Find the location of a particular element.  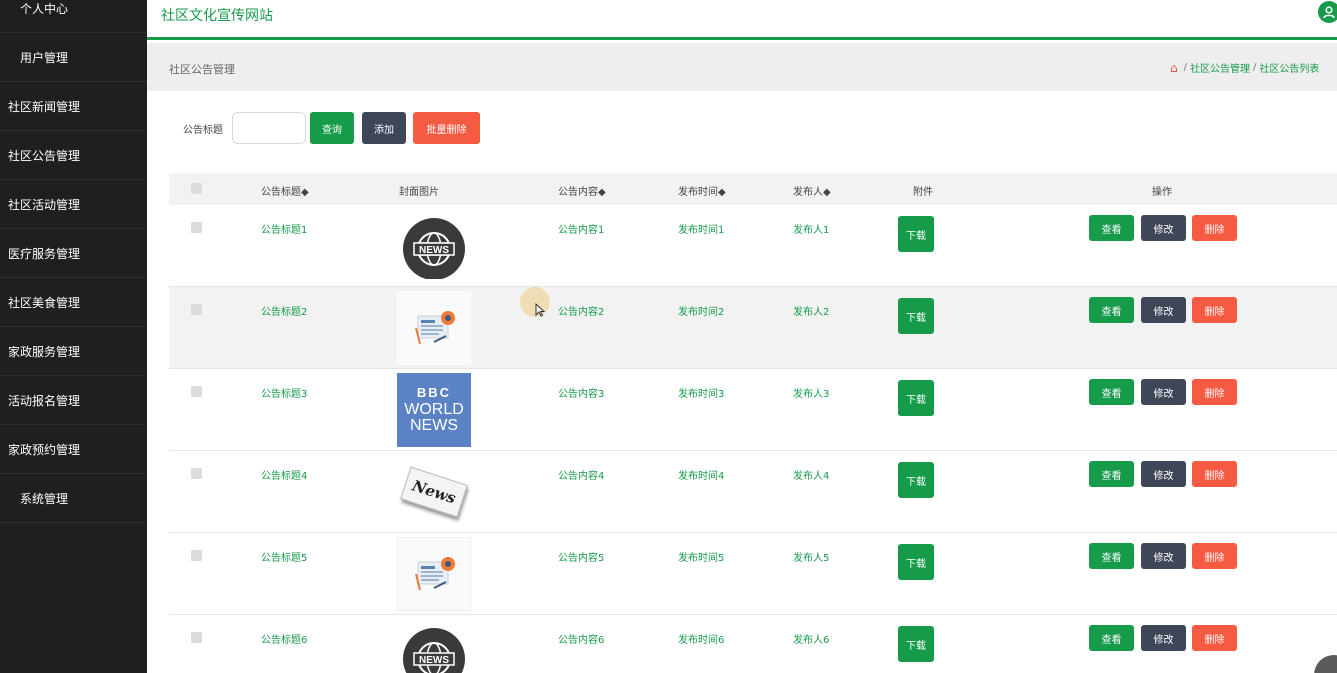

row-title: 公告标题6 is located at coordinates (284, 640).